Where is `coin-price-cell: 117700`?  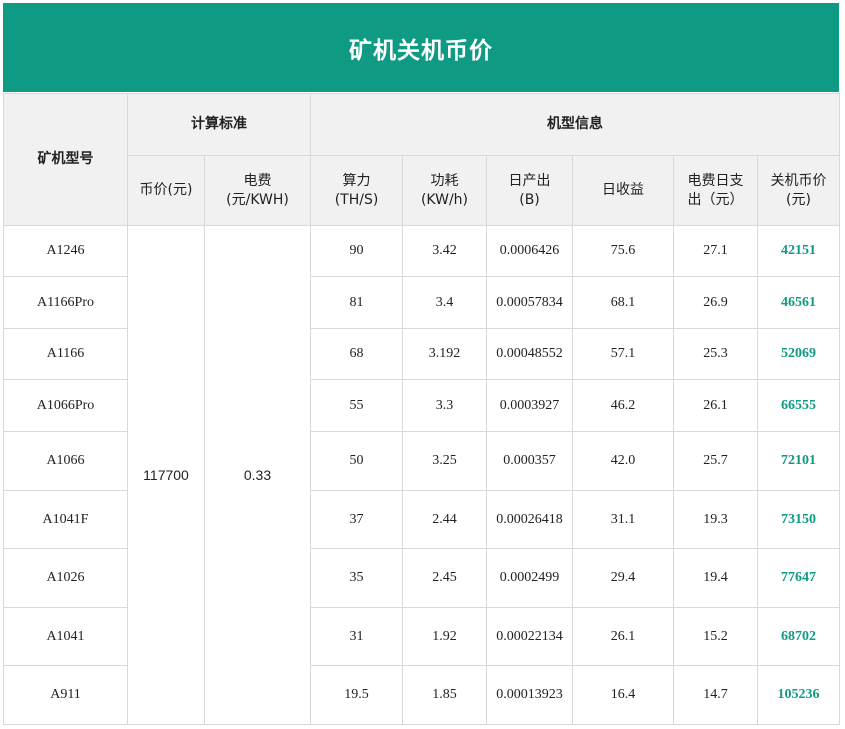
coin-price-cell: 117700 is located at coordinates (166, 475).